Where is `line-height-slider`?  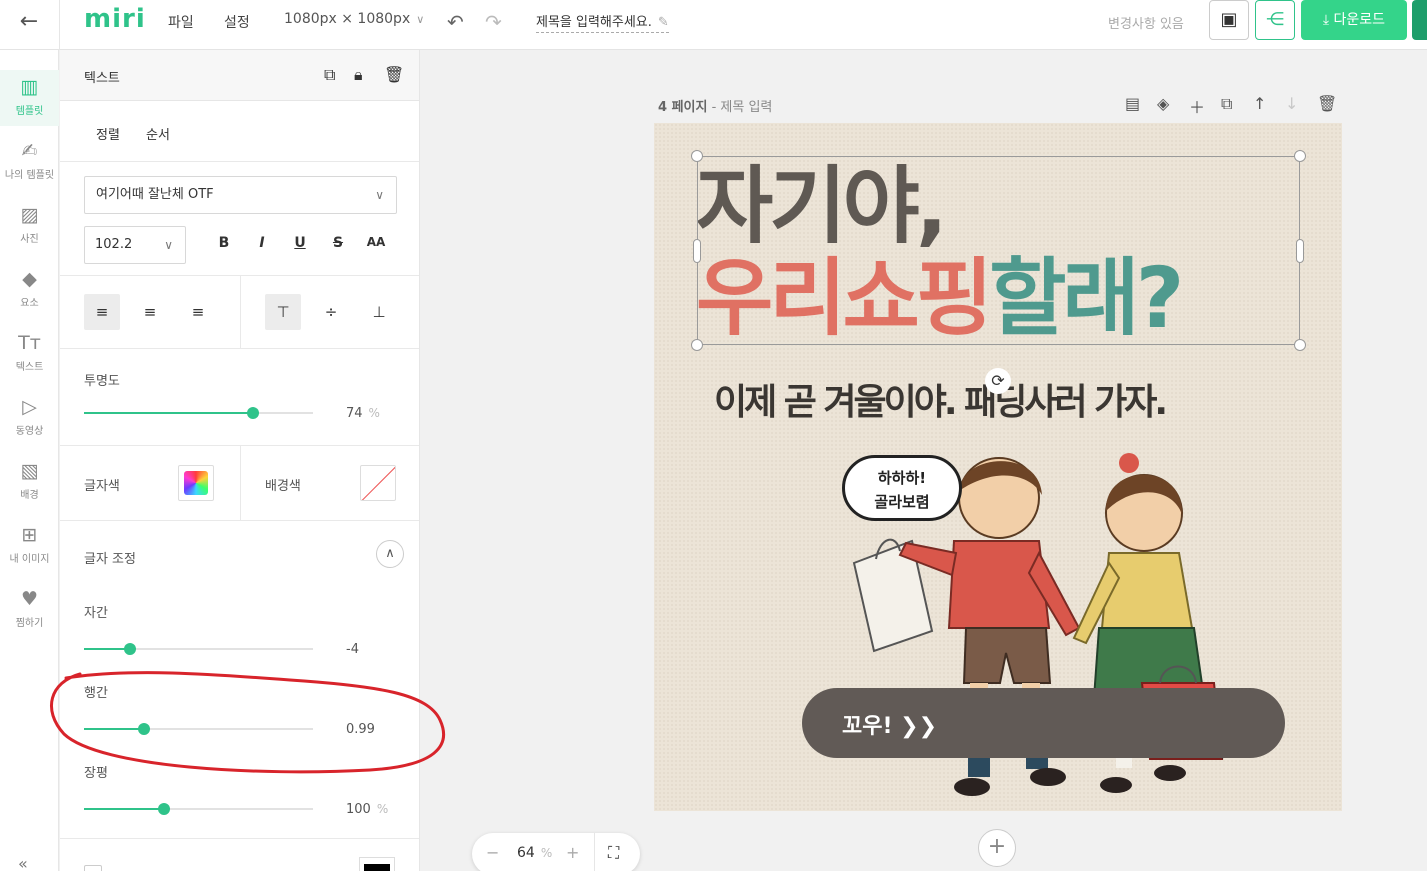 line-height-slider is located at coordinates (198, 729).